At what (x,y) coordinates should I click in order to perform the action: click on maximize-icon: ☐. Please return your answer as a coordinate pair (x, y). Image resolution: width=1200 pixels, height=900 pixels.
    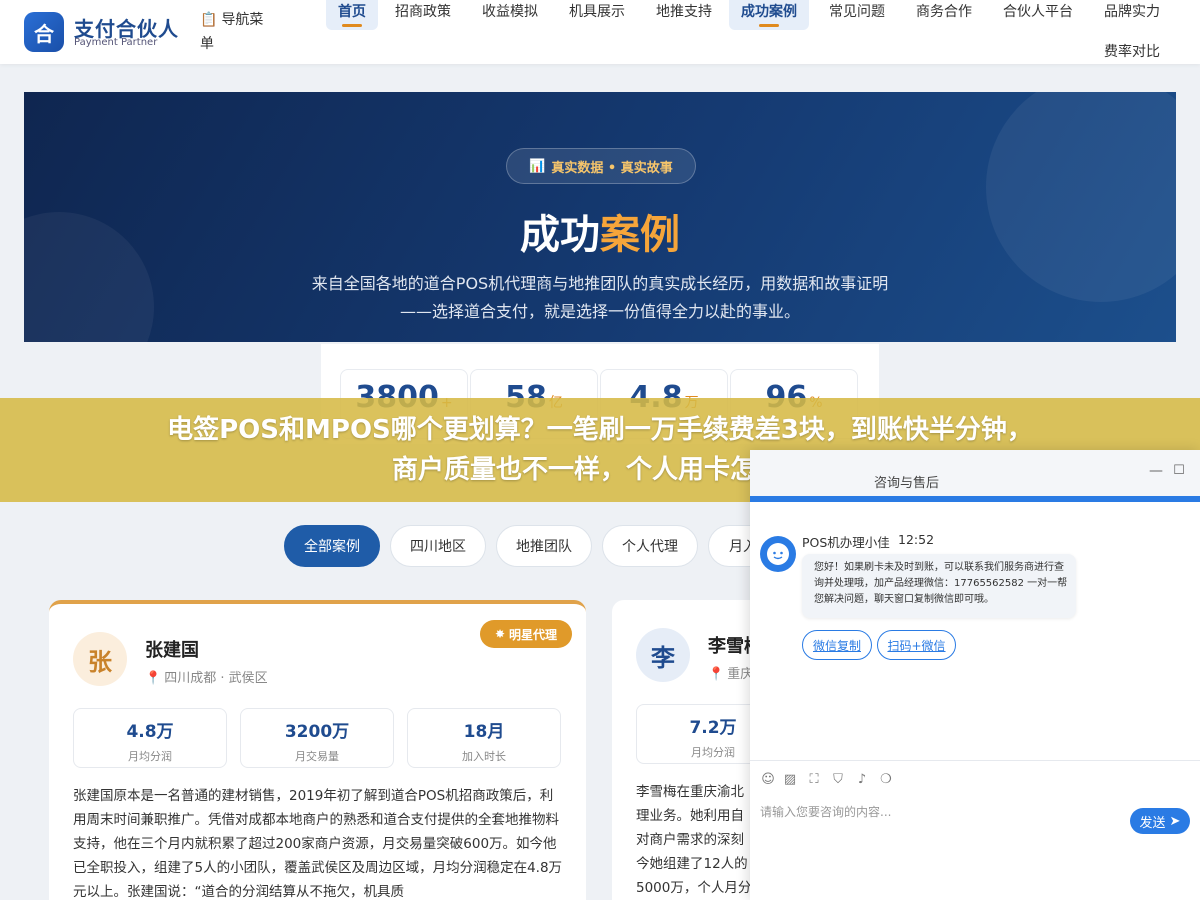
    Looking at the image, I should click on (1179, 471).